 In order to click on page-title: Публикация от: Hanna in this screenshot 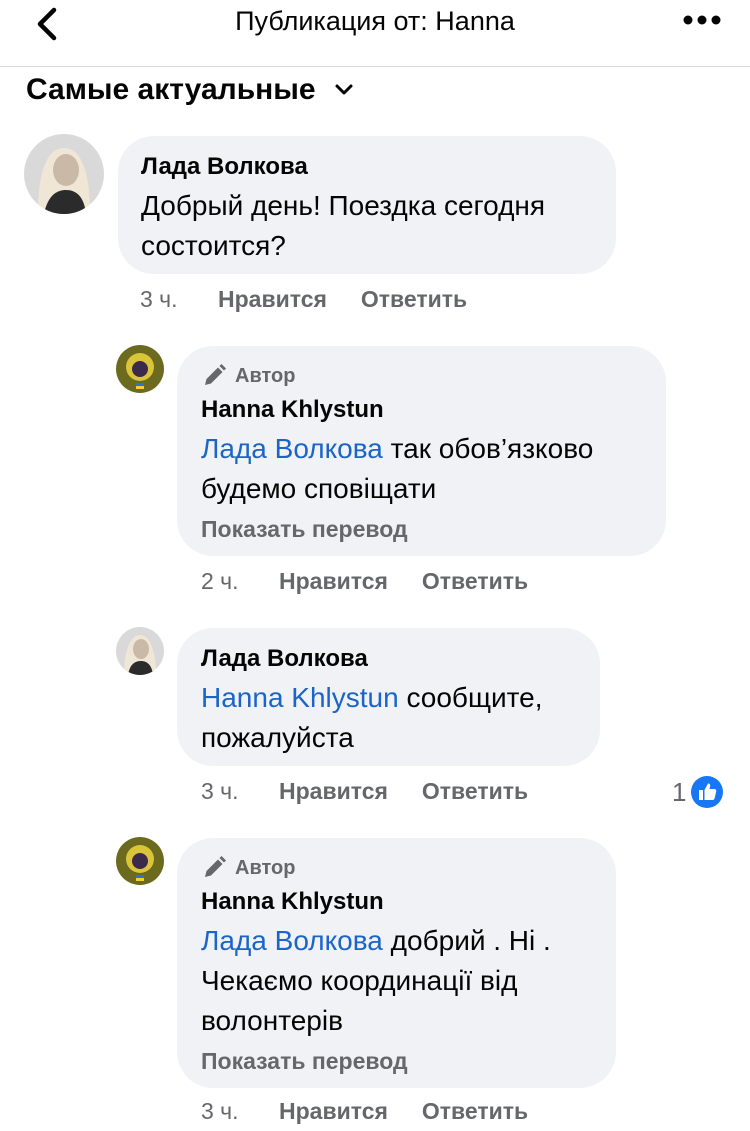, I will do `click(375, 21)`.